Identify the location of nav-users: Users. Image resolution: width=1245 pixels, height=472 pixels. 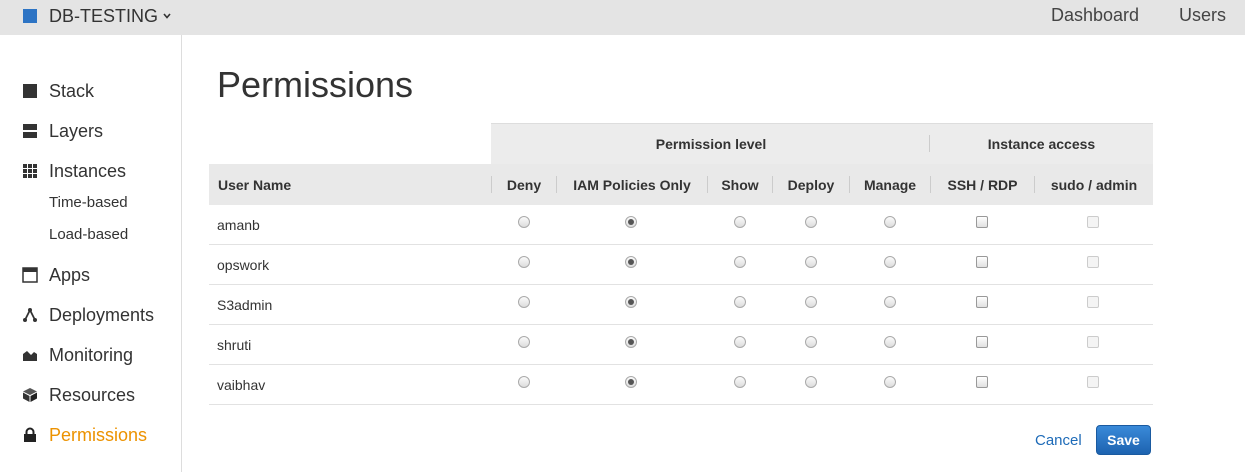
(1202, 15).